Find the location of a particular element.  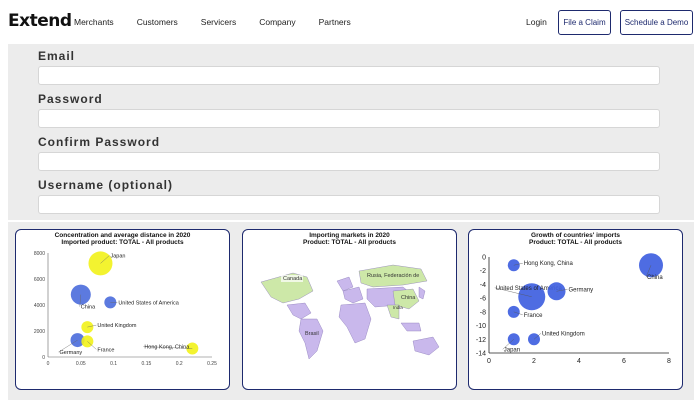

y-tick-label: 2000 is located at coordinates (39, 332).